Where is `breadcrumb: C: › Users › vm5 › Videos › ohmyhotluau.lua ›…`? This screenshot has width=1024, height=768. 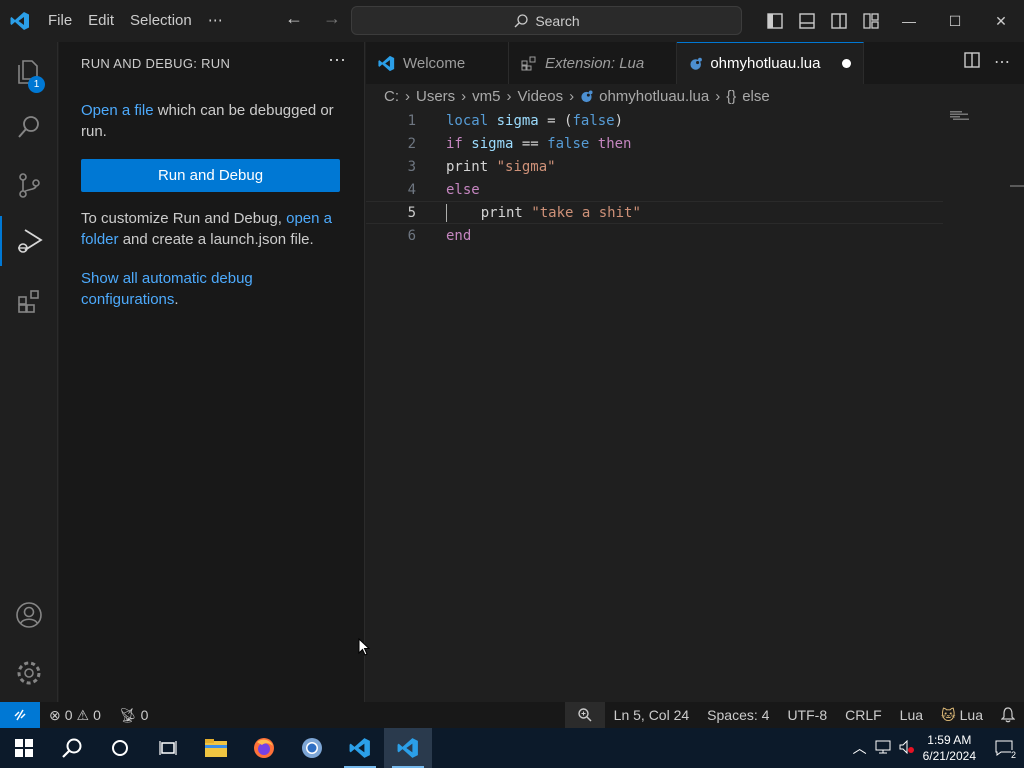 breadcrumb: C: › Users › vm5 › Videos › ohmyhotluau.lua ›… is located at coordinates (577, 96).